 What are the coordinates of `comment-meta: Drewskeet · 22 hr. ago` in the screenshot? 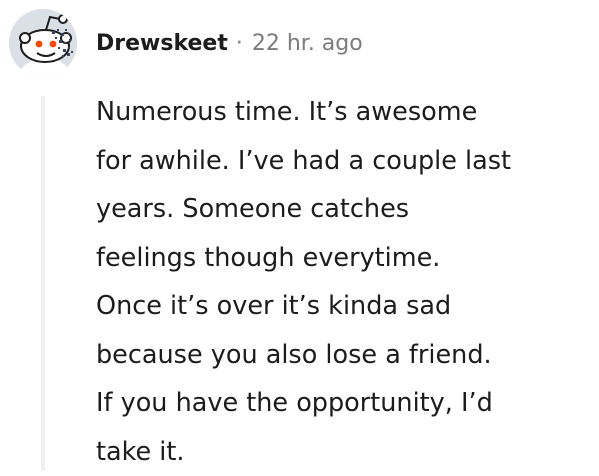 It's located at (229, 43).